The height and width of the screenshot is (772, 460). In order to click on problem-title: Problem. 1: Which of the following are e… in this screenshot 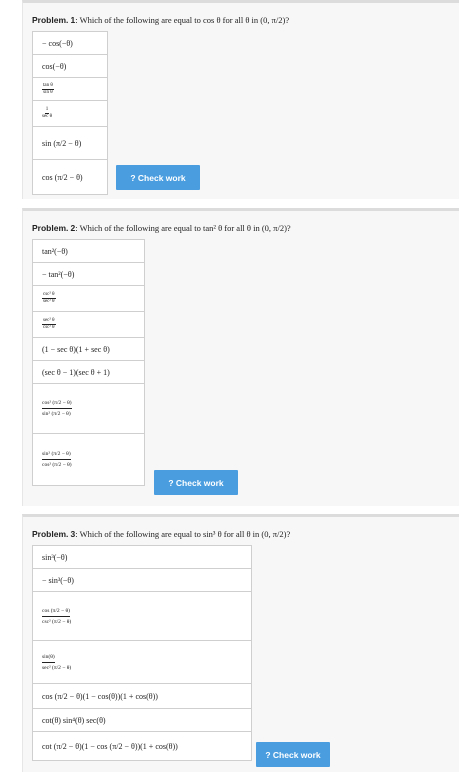, I will do `click(160, 20)`.